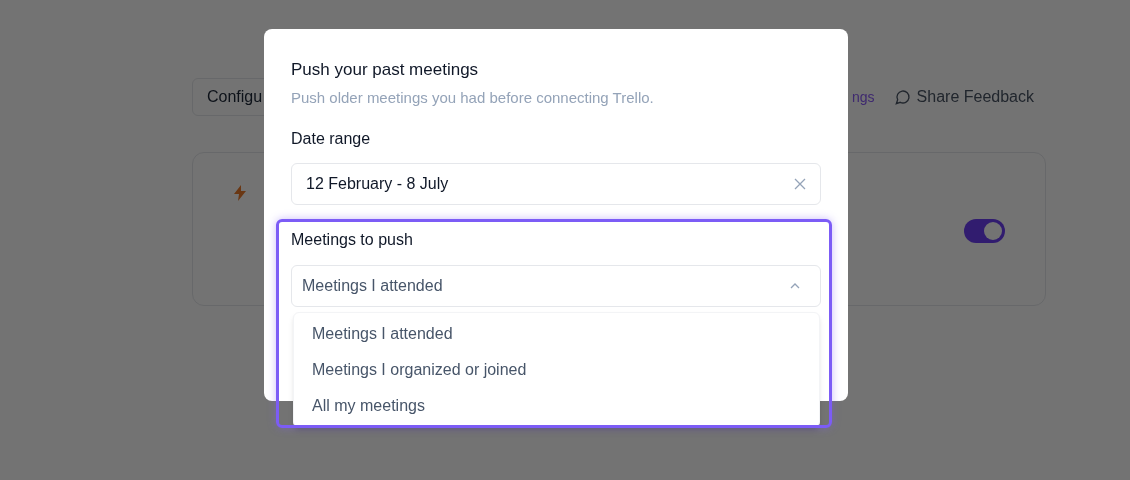  I want to click on dropdown-option: Meetings I attended, so click(556, 334).